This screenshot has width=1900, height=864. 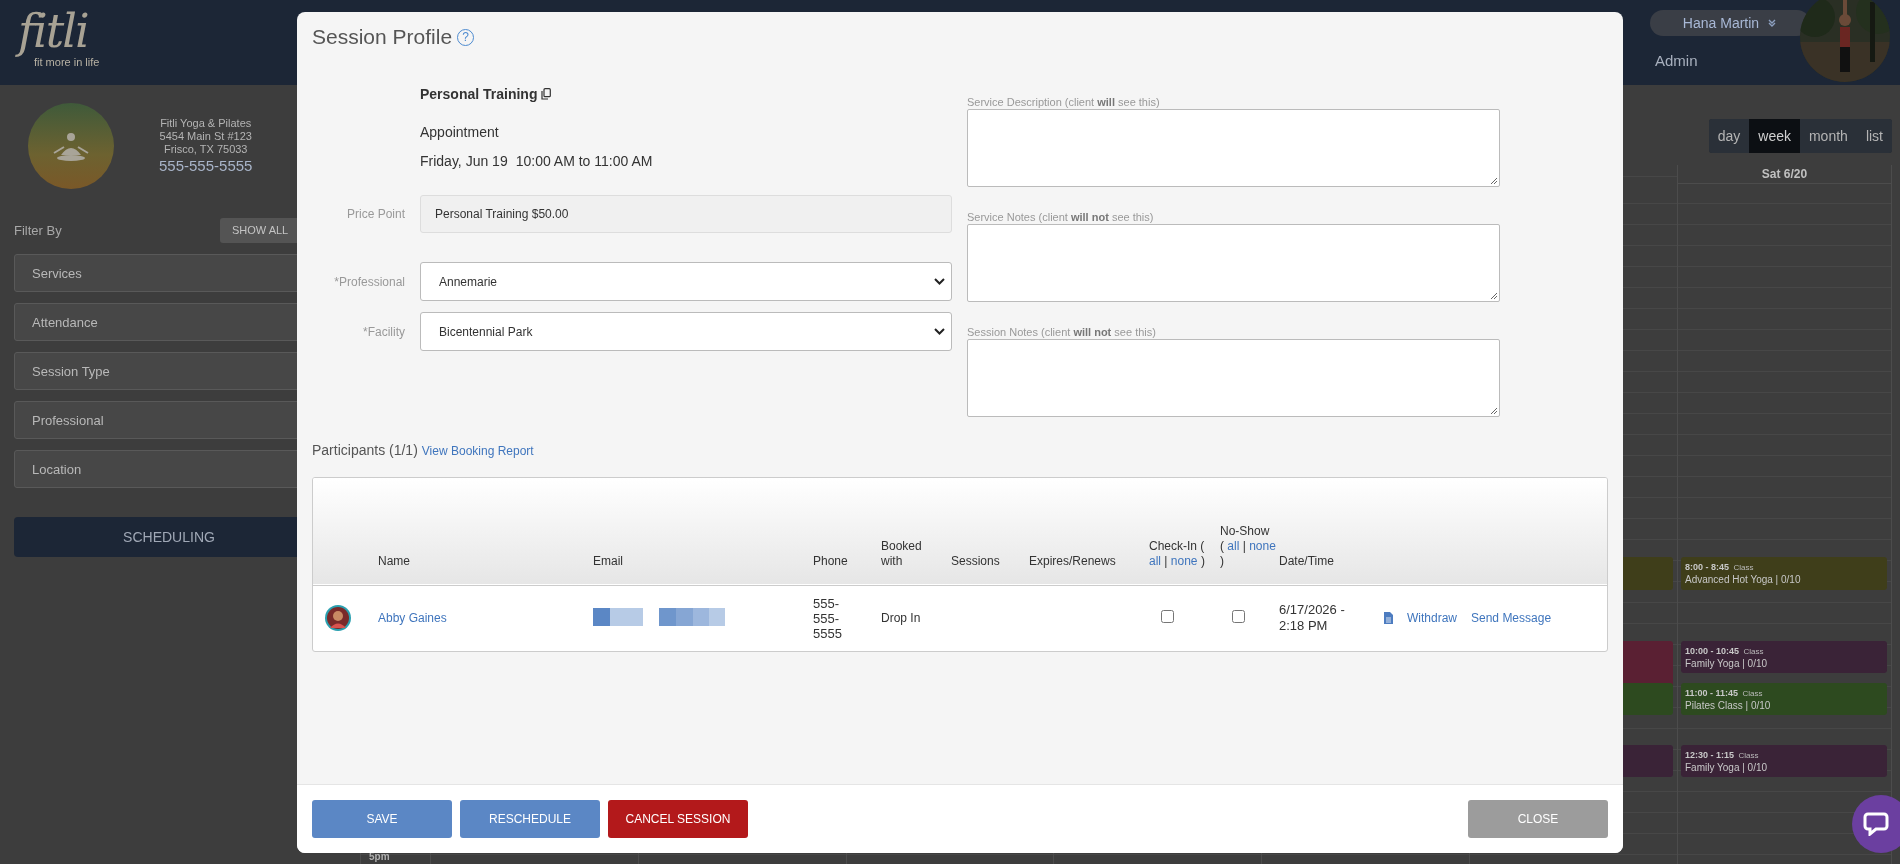 What do you see at coordinates (1712, 651) in the screenshot?
I see `event-time: 10:00 - 10:45` at bounding box center [1712, 651].